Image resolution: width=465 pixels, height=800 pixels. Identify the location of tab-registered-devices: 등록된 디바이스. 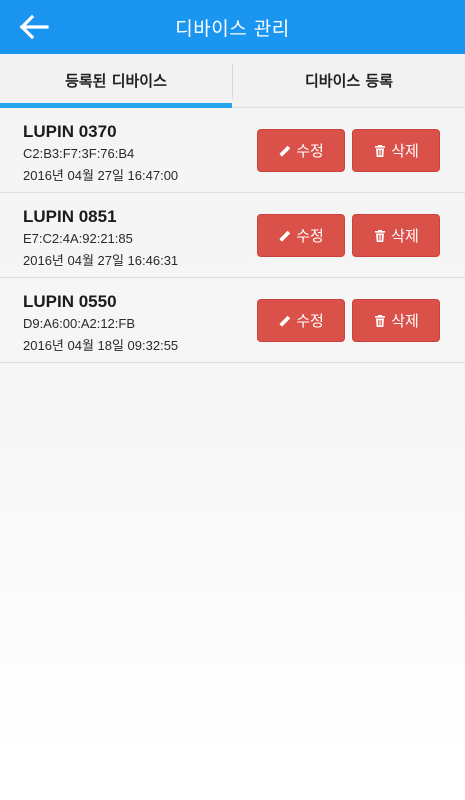
(116, 81).